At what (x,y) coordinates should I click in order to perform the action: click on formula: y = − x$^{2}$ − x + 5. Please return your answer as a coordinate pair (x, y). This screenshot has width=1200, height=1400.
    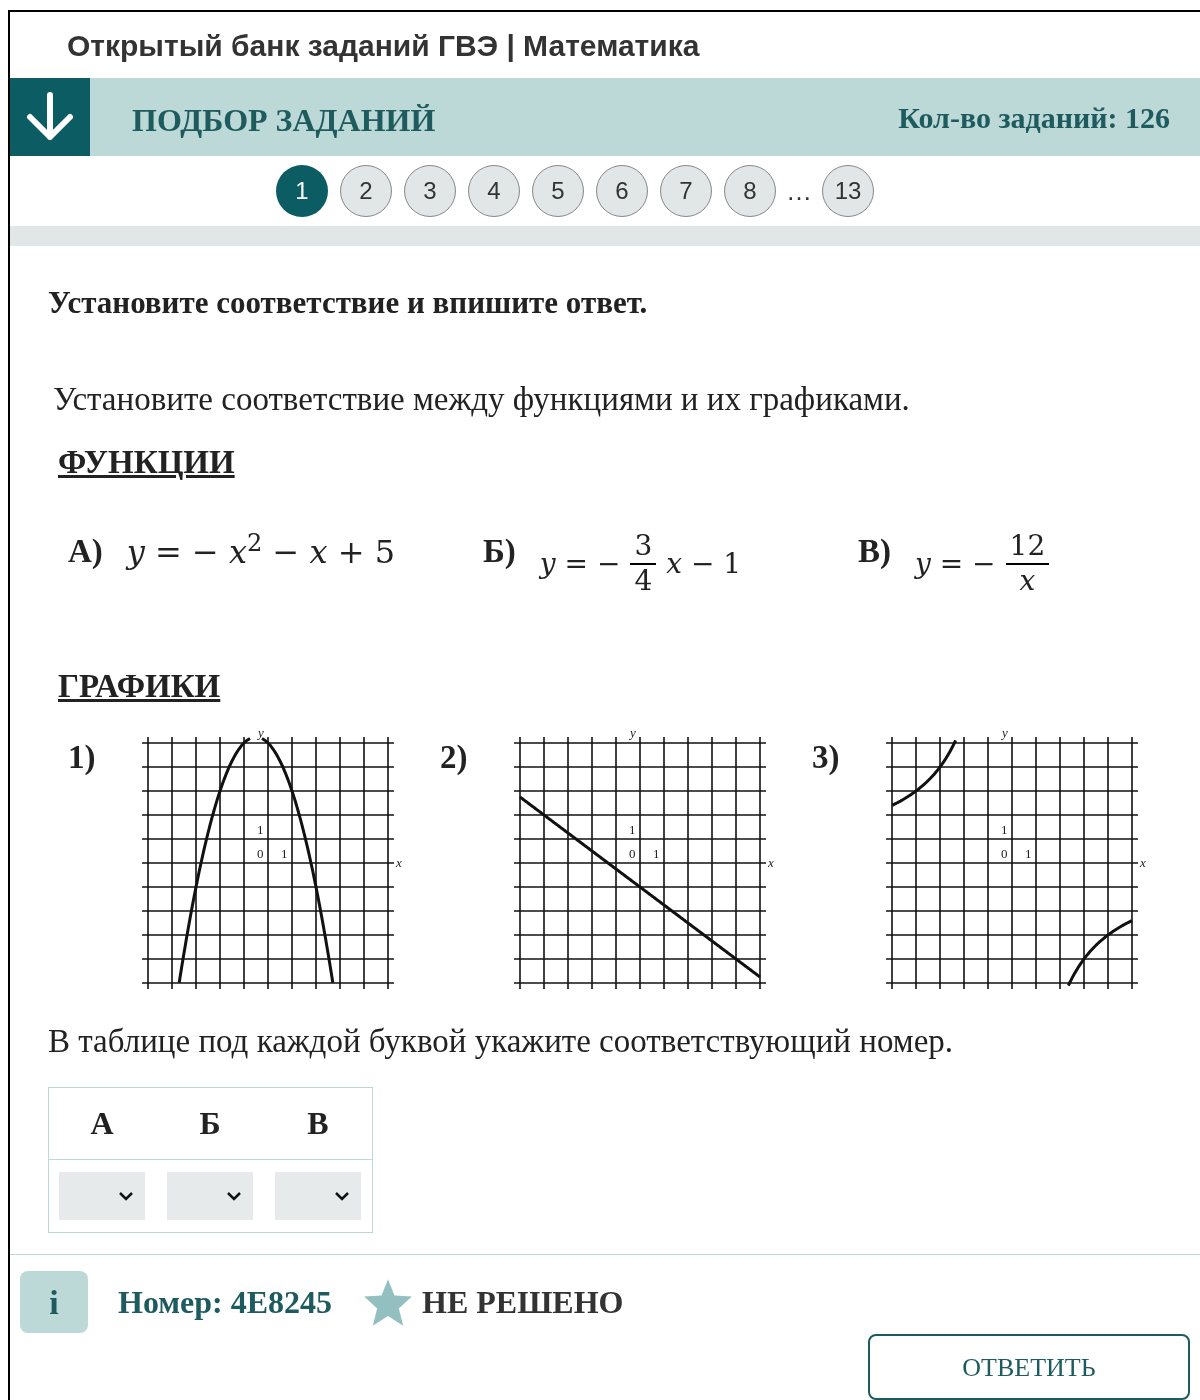
    Looking at the image, I should click on (261, 550).